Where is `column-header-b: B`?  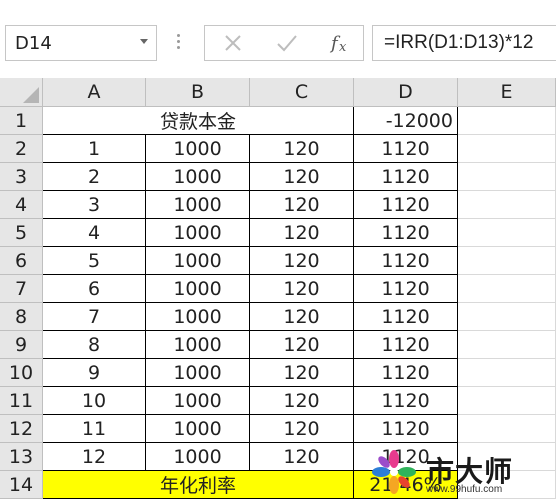 column-header-b: B is located at coordinates (198, 92).